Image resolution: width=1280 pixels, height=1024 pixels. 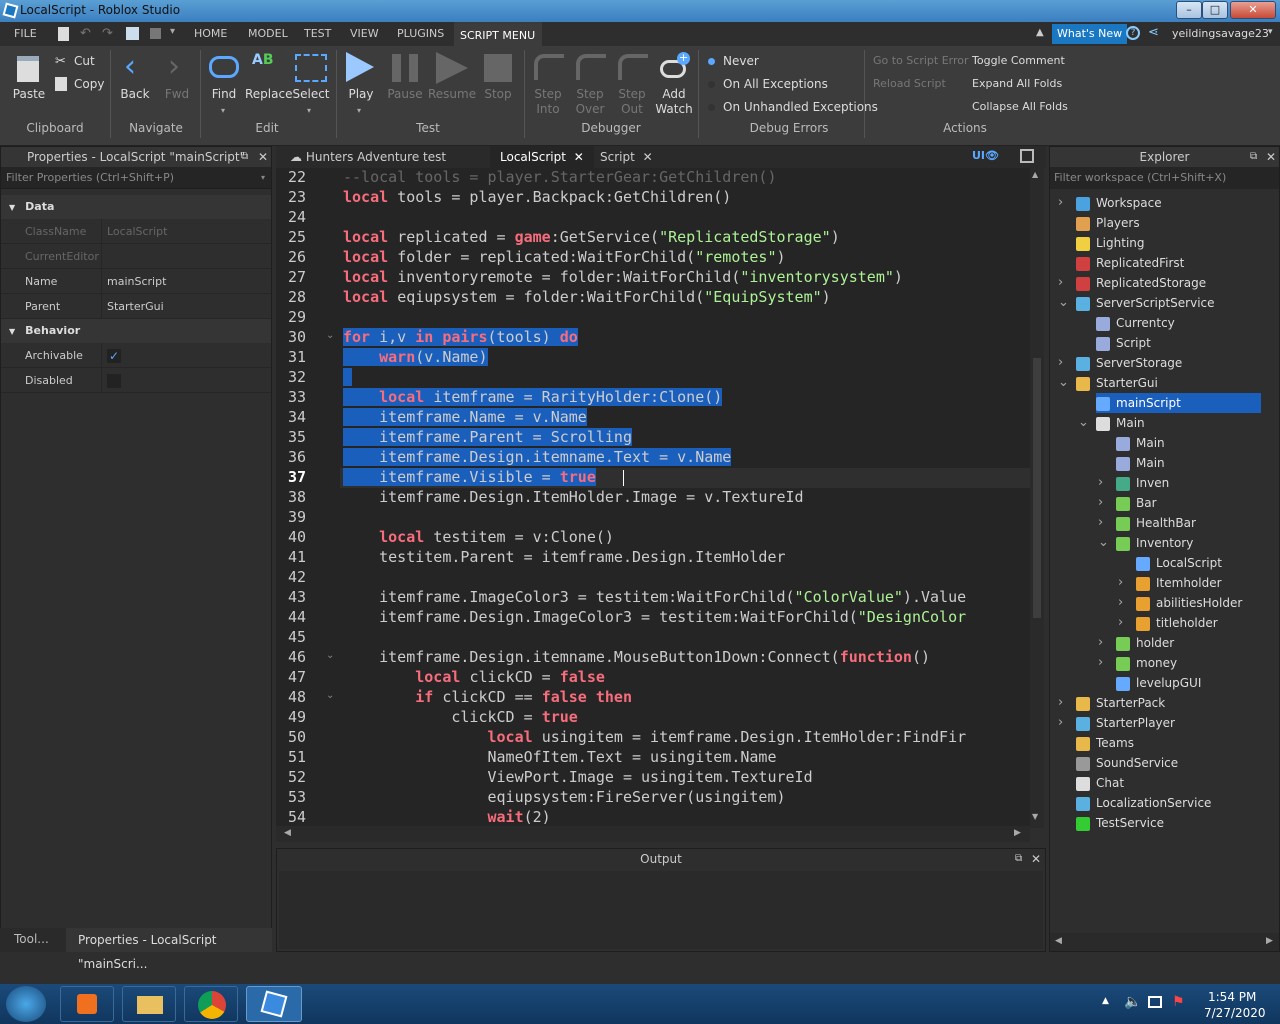 What do you see at coordinates (87, 1004) in the screenshot?
I see `media-player-taskbar-icon` at bounding box center [87, 1004].